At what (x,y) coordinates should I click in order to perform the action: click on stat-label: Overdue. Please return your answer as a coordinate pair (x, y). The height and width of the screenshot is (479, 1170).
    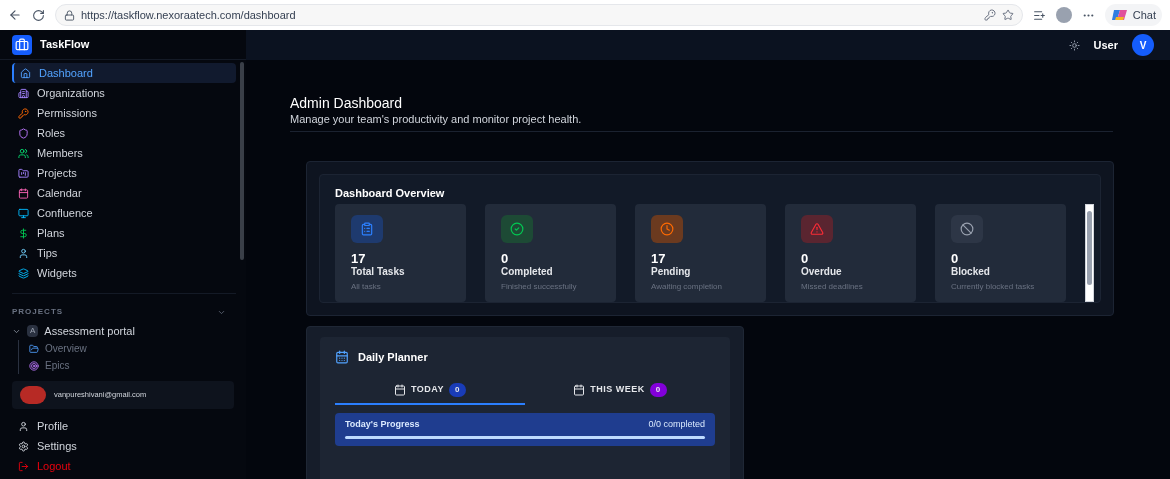
    Looking at the image, I should click on (822, 272).